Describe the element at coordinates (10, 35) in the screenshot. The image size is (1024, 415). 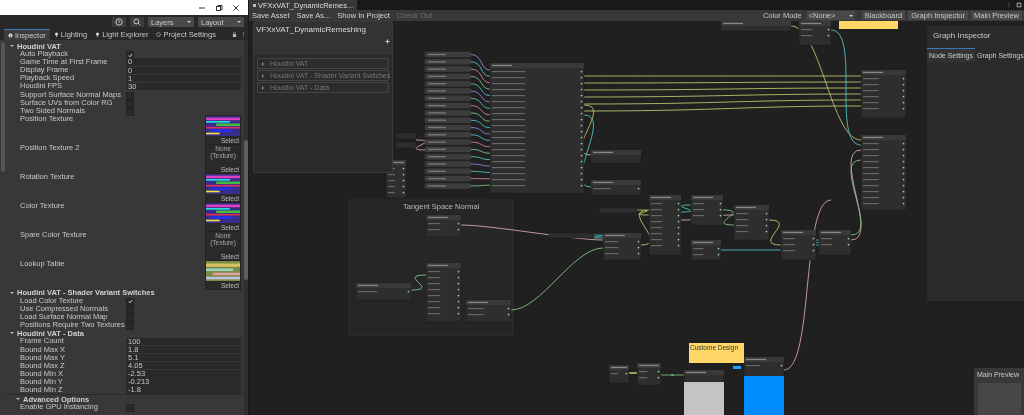
I see `info-icon` at that location.